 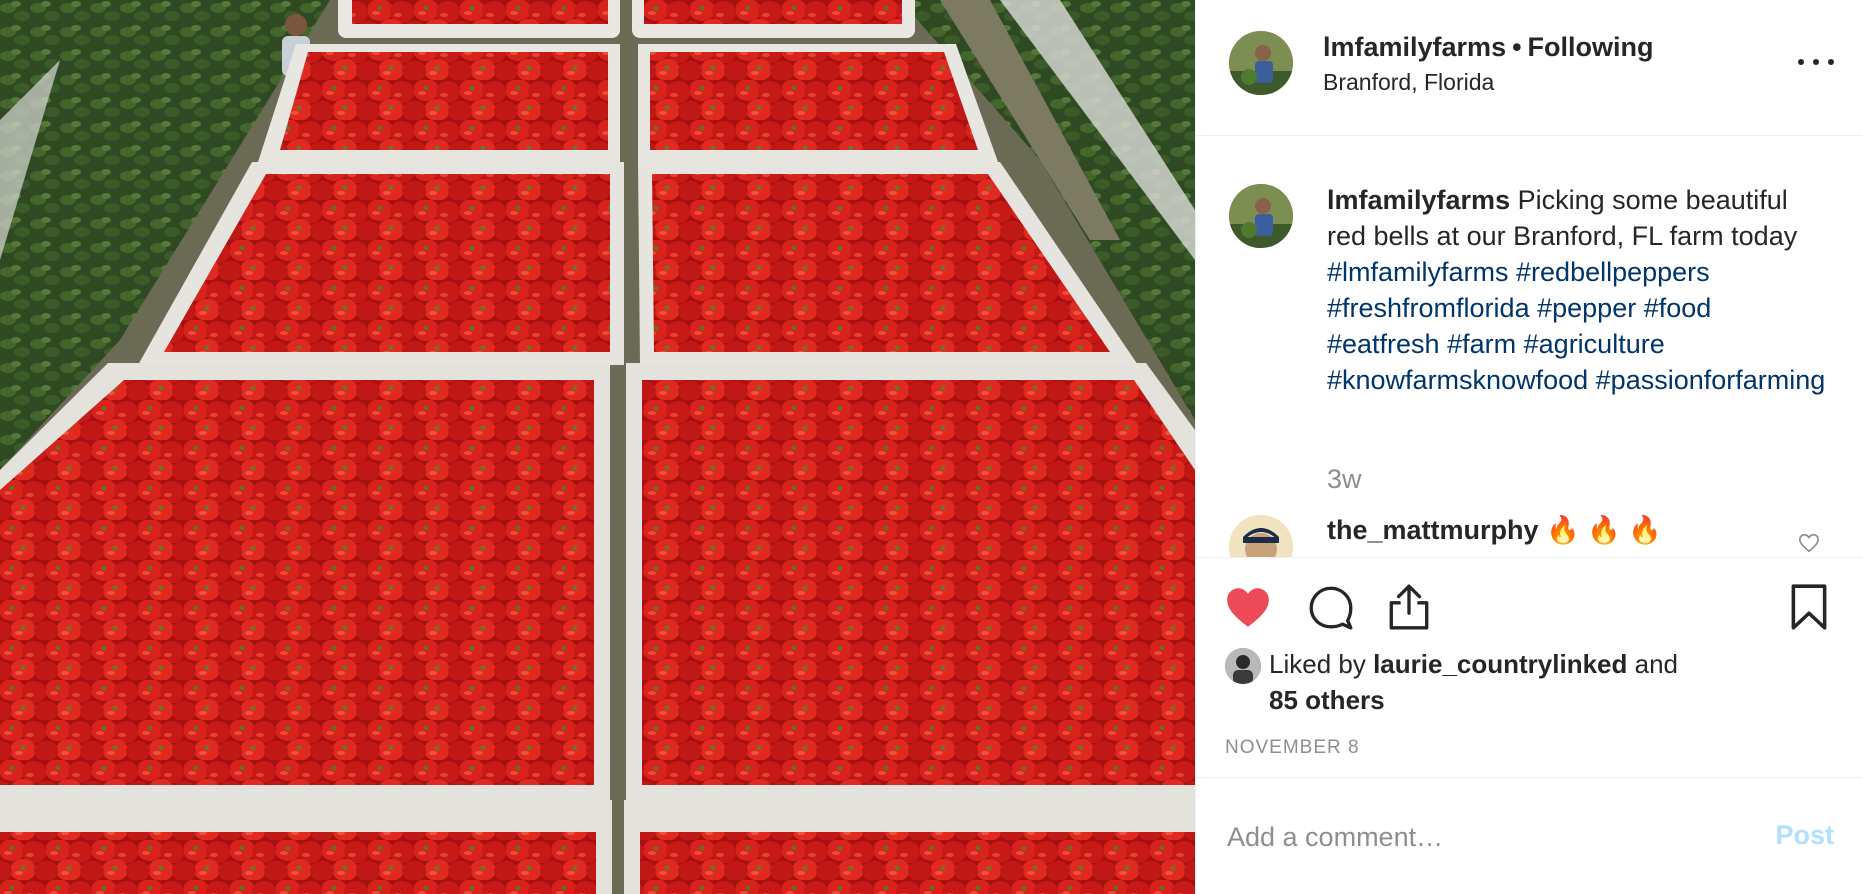 I want to click on add-comment-bar: Post, so click(x=1529, y=835).